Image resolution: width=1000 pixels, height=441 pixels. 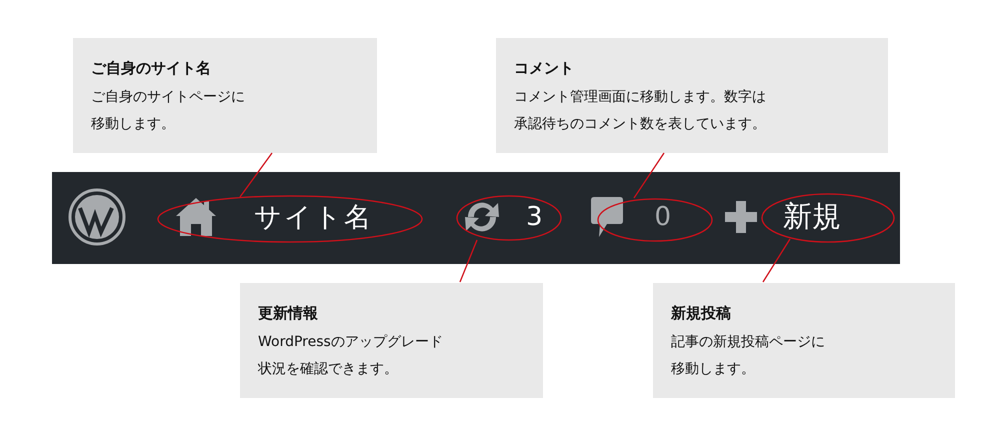 What do you see at coordinates (151, 68) in the screenshot?
I see `callout-title: ご自身のサイト名` at bounding box center [151, 68].